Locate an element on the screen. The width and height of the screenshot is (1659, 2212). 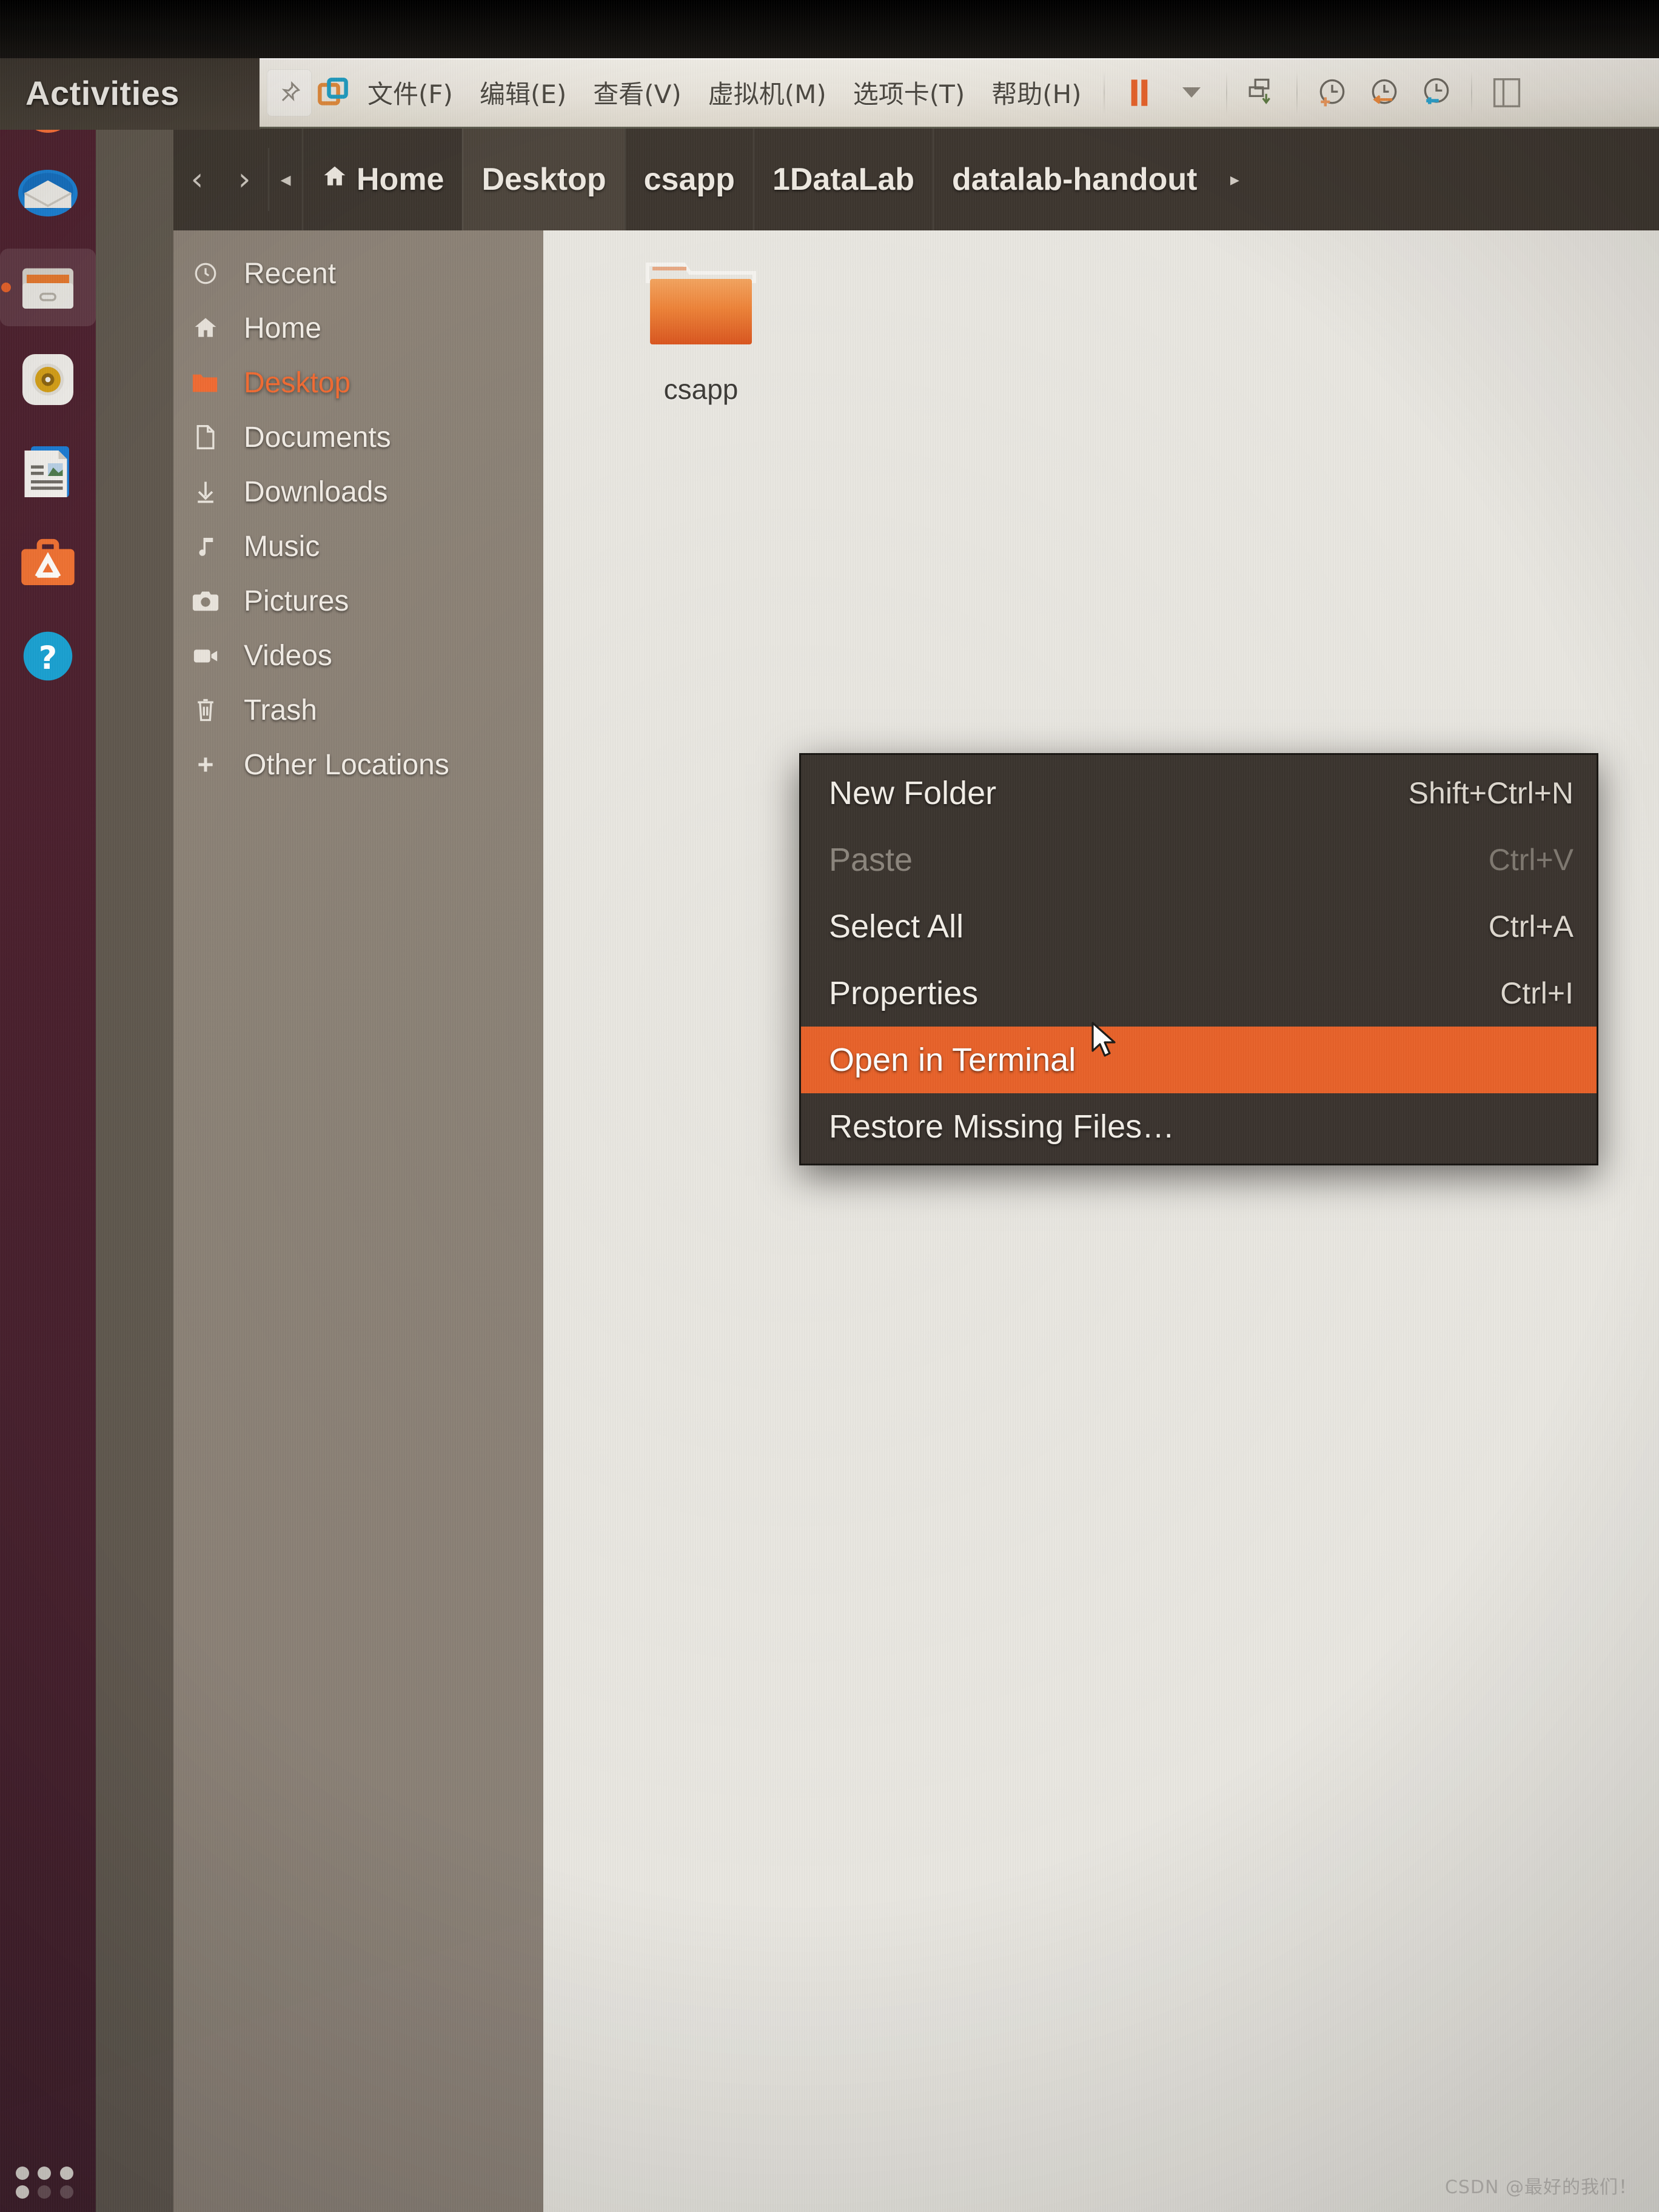
chevron-right-small-icon: ▸ is located at coordinates (1234, 179).